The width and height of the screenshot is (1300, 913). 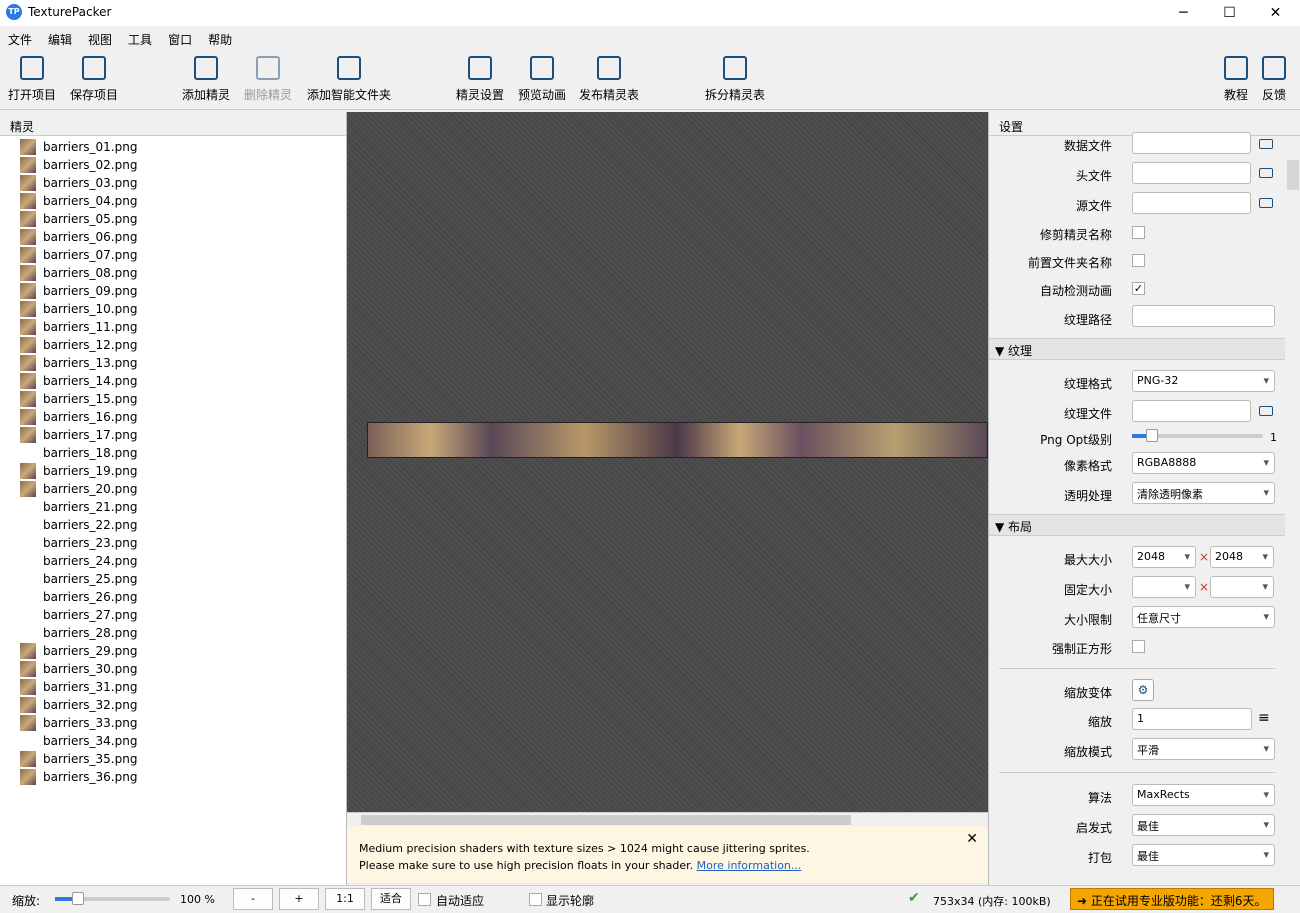 I want to click on sprite-list-item: barriers_09.png, so click(x=78, y=291).